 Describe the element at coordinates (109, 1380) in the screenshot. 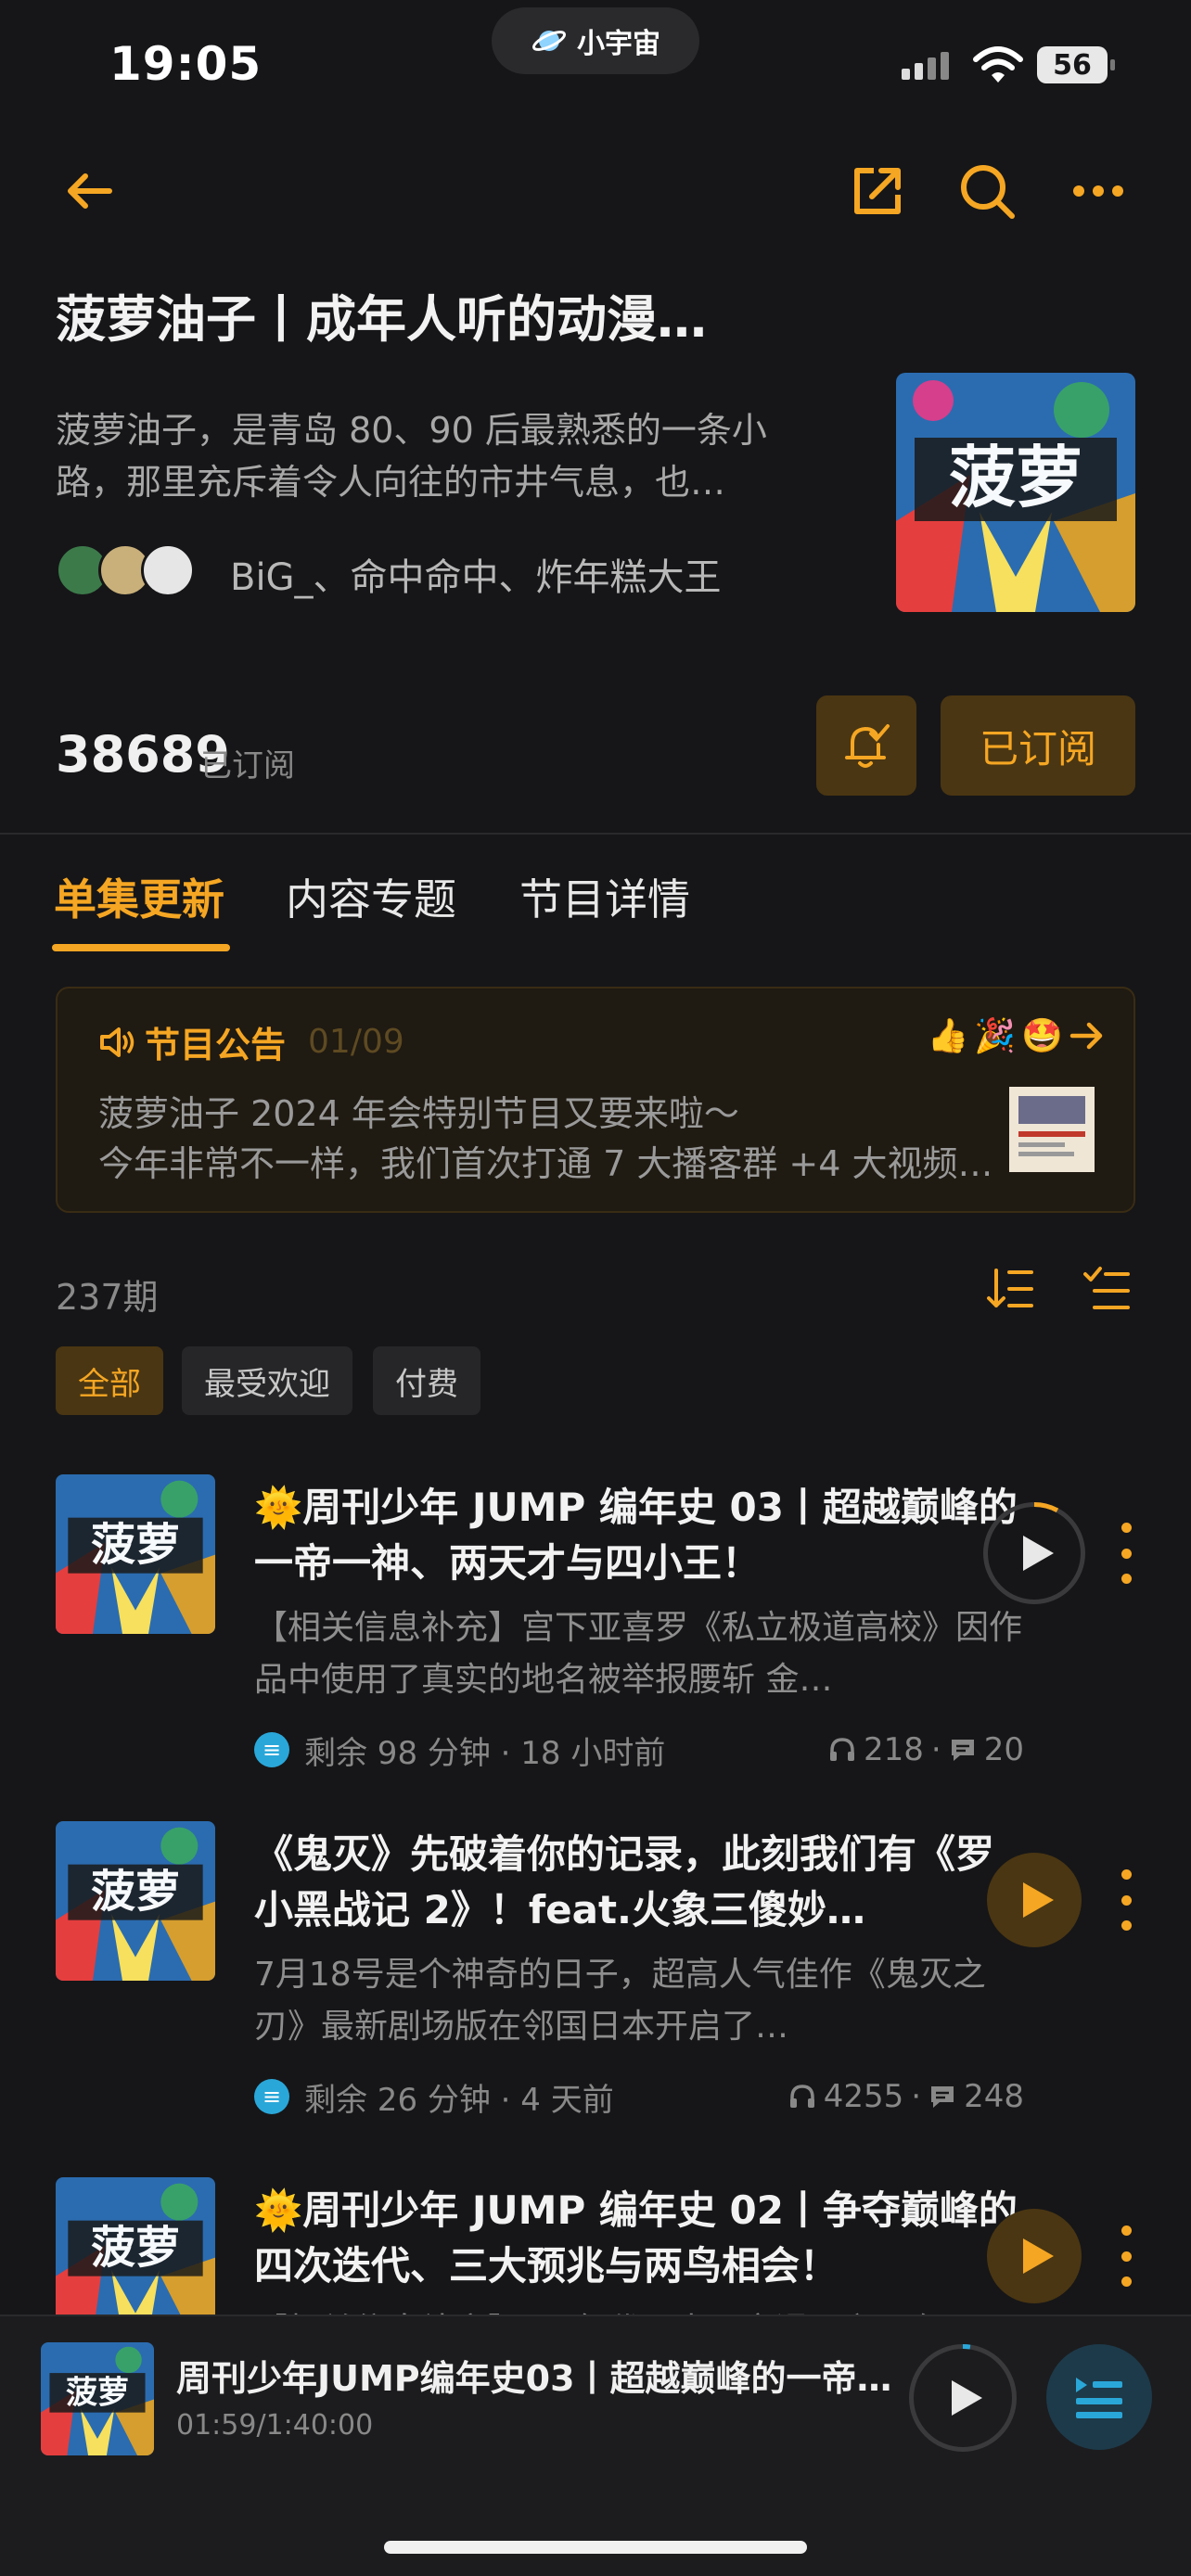

I see `filter-all: 全部` at that location.